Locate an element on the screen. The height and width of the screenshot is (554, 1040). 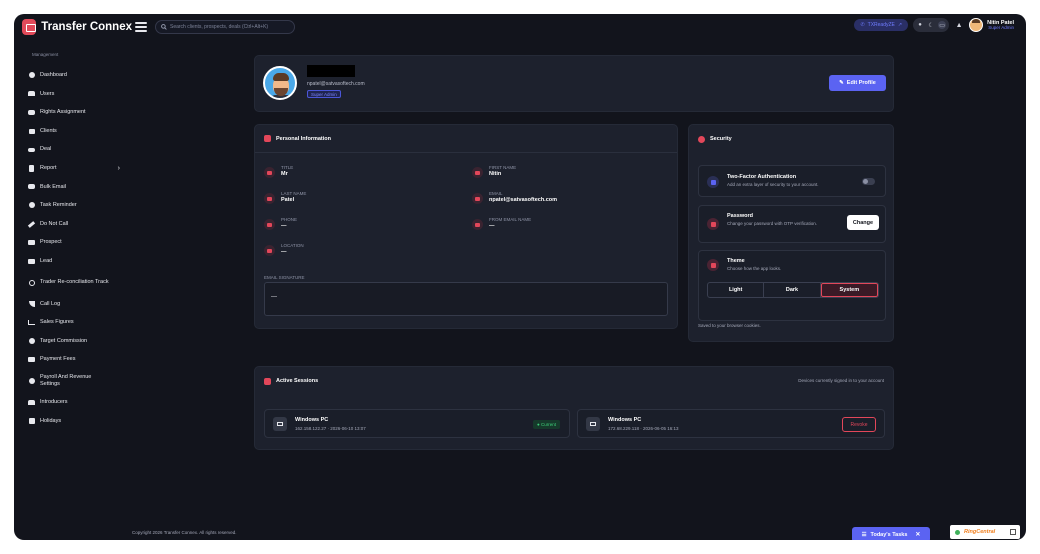
user-icon is located at coordinates (477, 172).